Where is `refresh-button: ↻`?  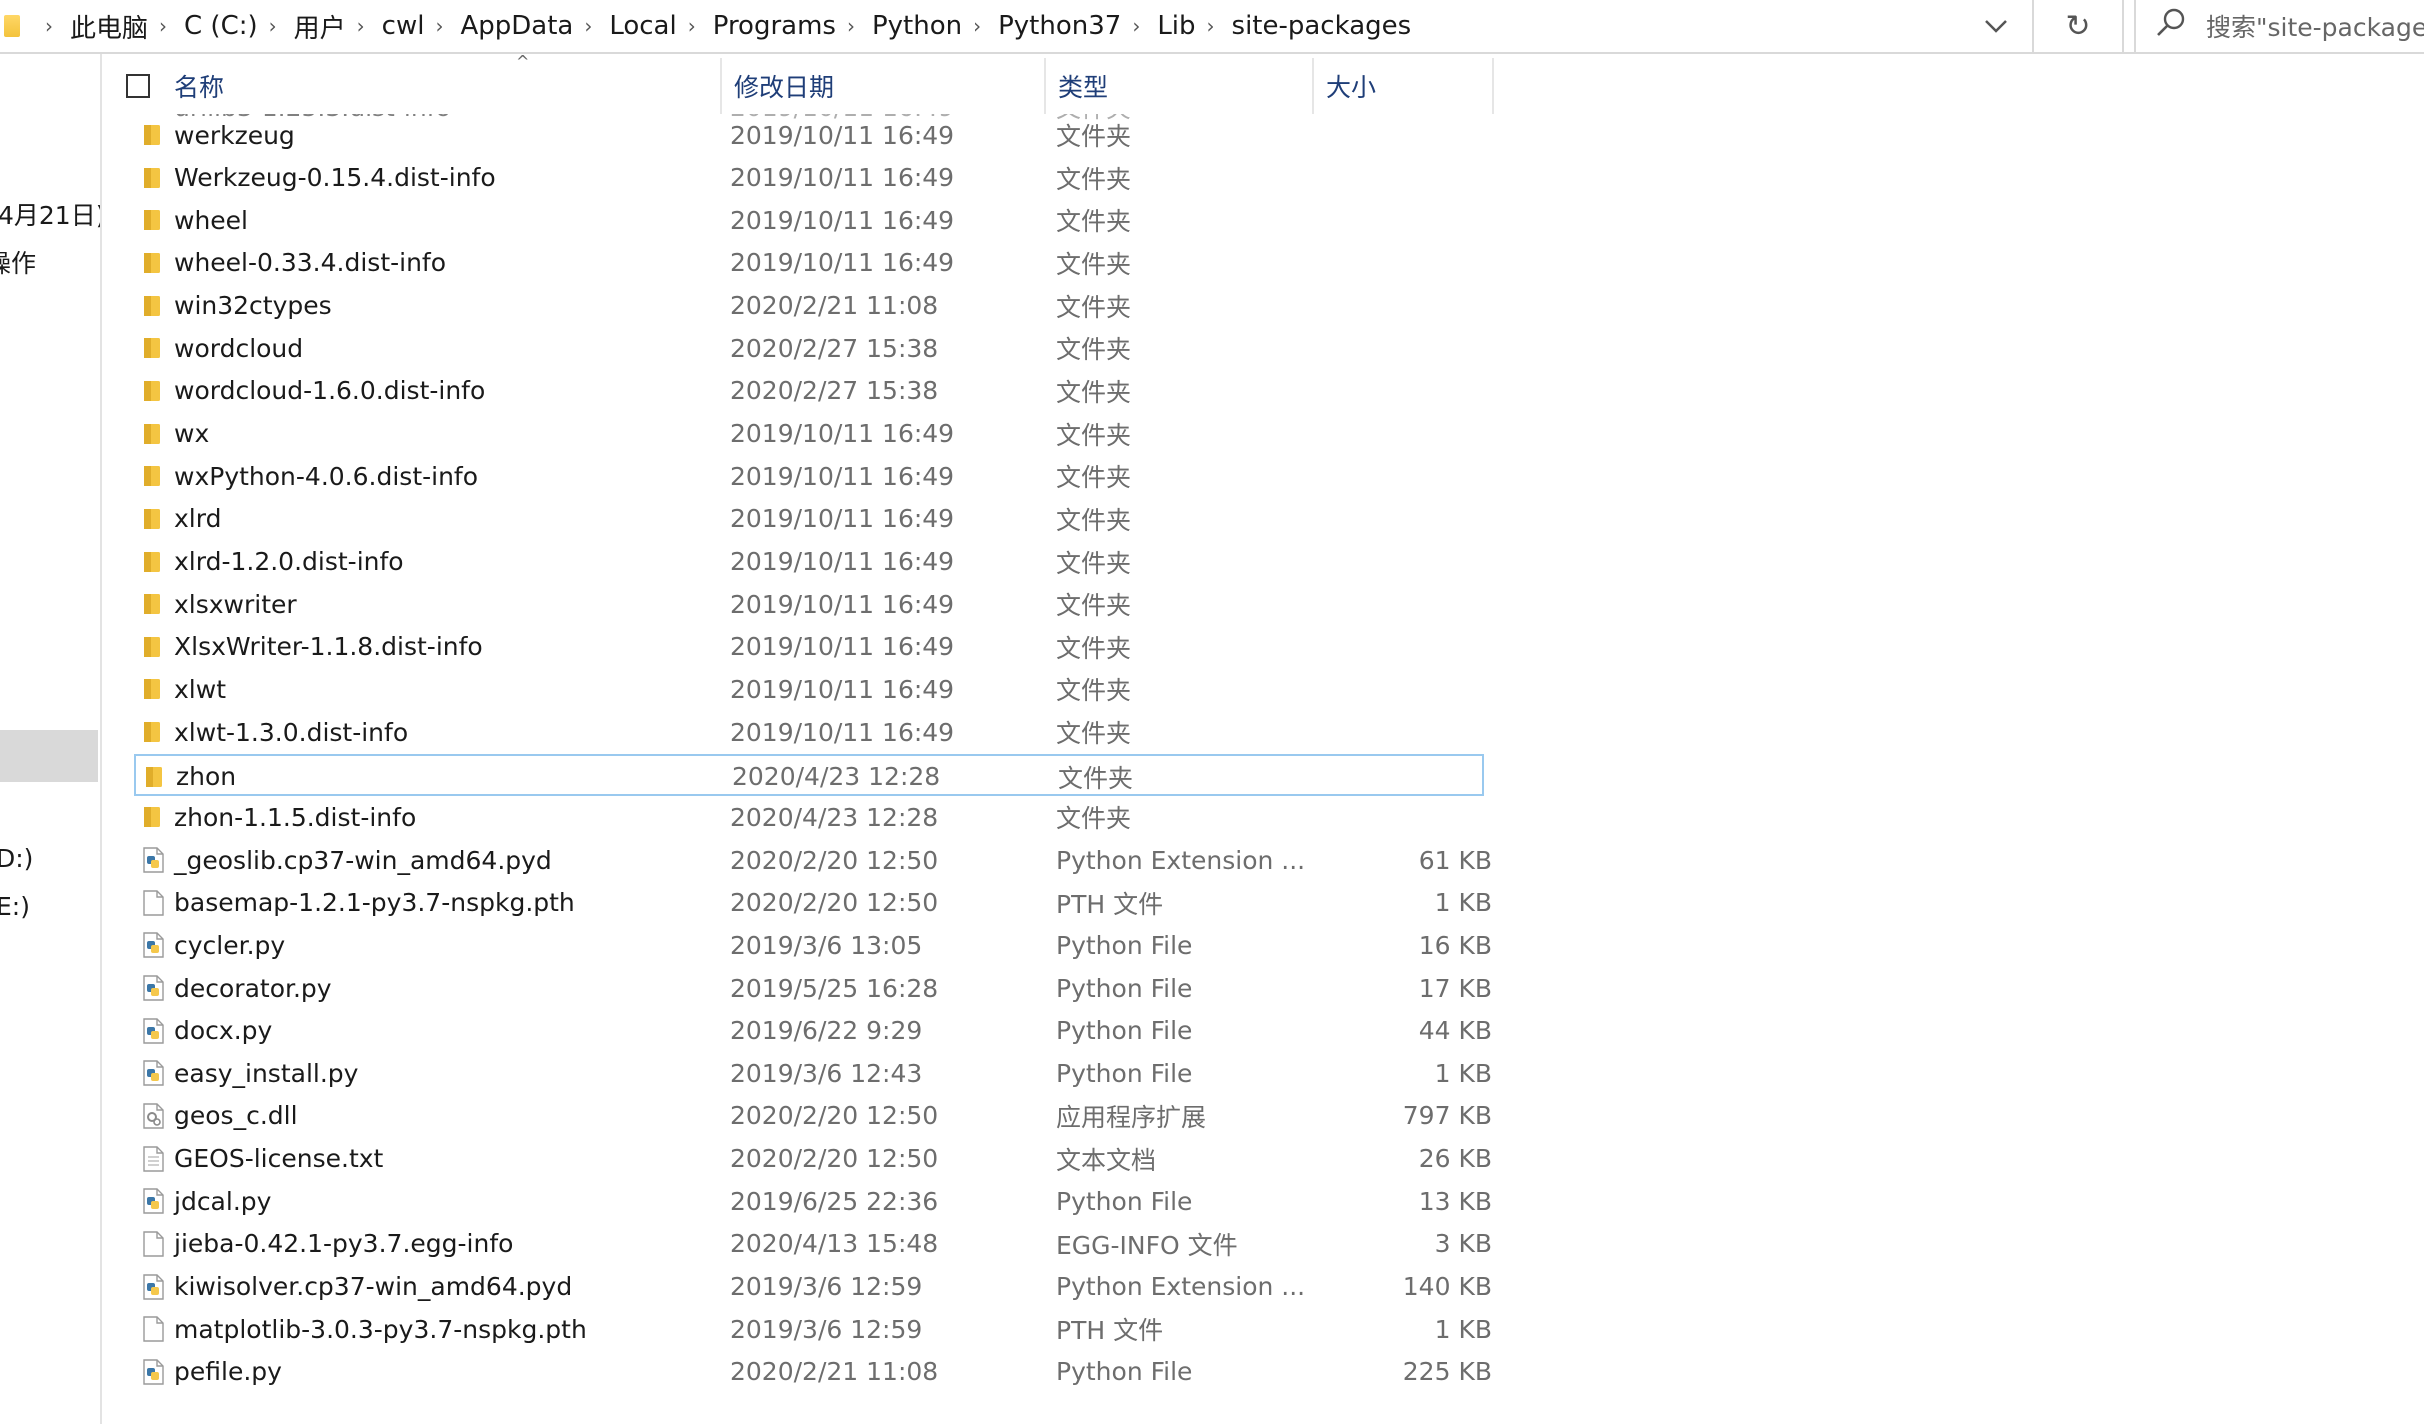
refresh-button: ↻ is located at coordinates (2078, 26).